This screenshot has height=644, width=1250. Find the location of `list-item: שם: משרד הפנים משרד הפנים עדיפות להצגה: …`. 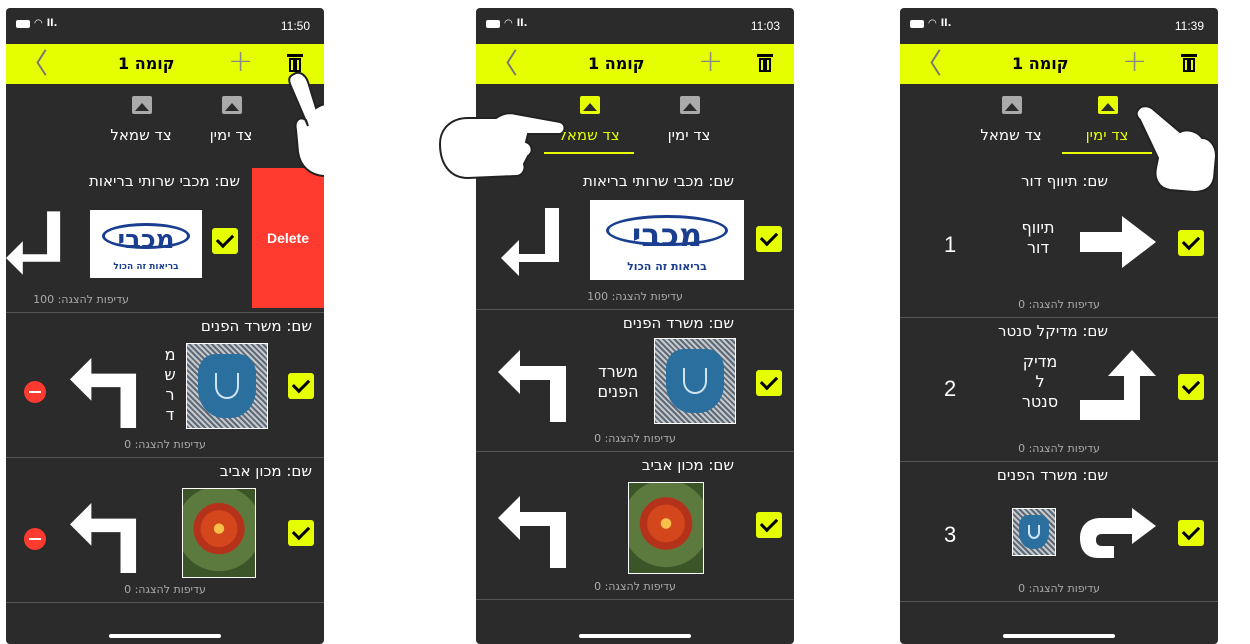

list-item: שם: משרד הפנים משרד הפנים עדיפות להצגה: … is located at coordinates (635, 381).